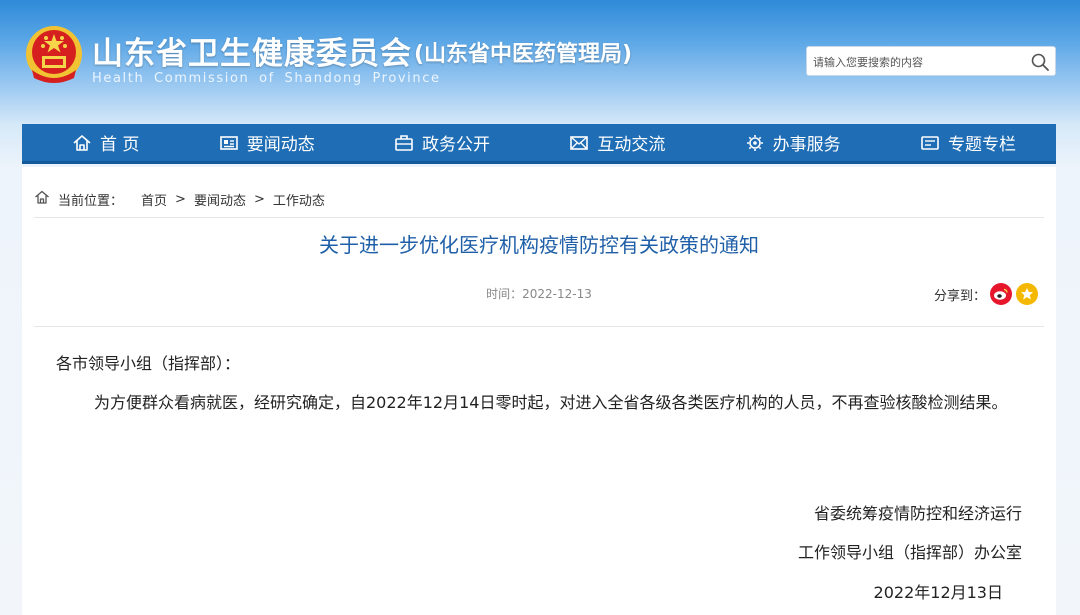 Image resolution: width=1080 pixels, height=615 pixels. What do you see at coordinates (579, 143) in the screenshot?
I see `interaction-icon` at bounding box center [579, 143].